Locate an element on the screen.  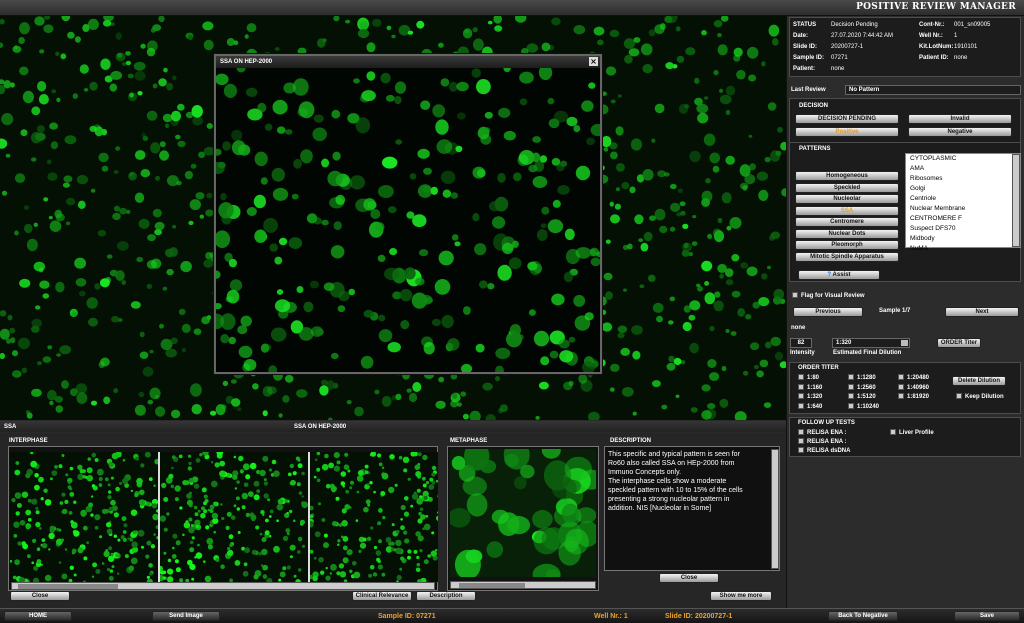
delete-dilution-button: Delete Dilution is located at coordinates (979, 381).